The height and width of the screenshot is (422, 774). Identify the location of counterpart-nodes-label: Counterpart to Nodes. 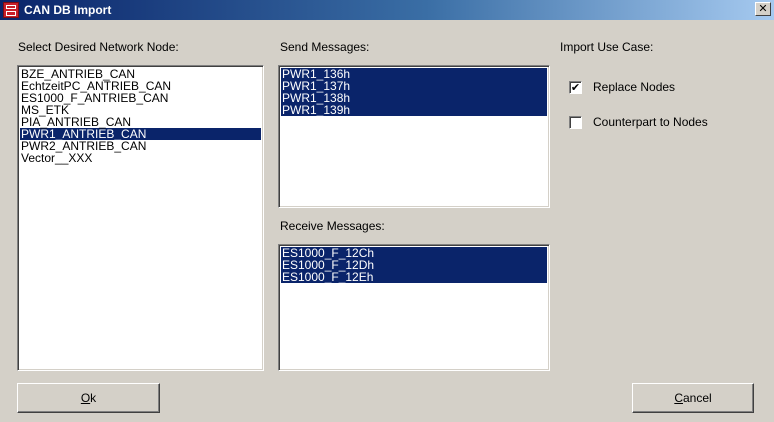
(650, 122).